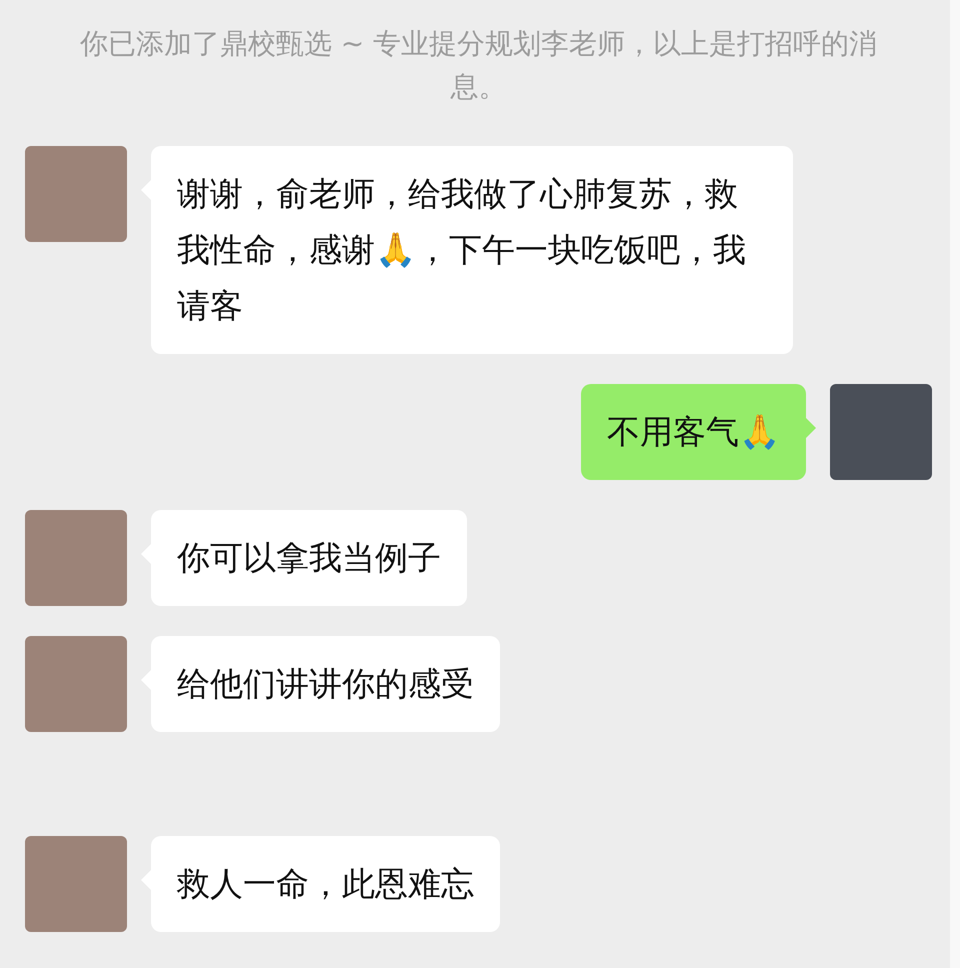 This screenshot has width=960, height=968. I want to click on message-bubble: 救人一命，此恩难忘, so click(325, 884).